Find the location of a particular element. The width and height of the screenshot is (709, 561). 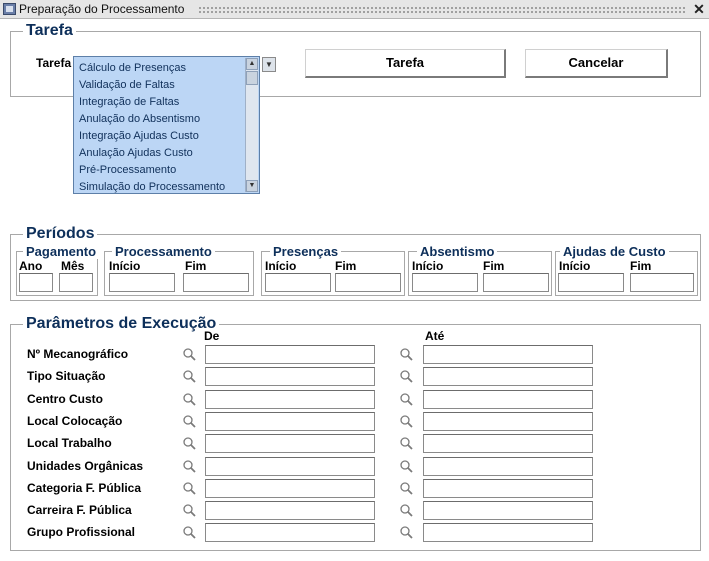

processamento-fim-field is located at coordinates (216, 282).